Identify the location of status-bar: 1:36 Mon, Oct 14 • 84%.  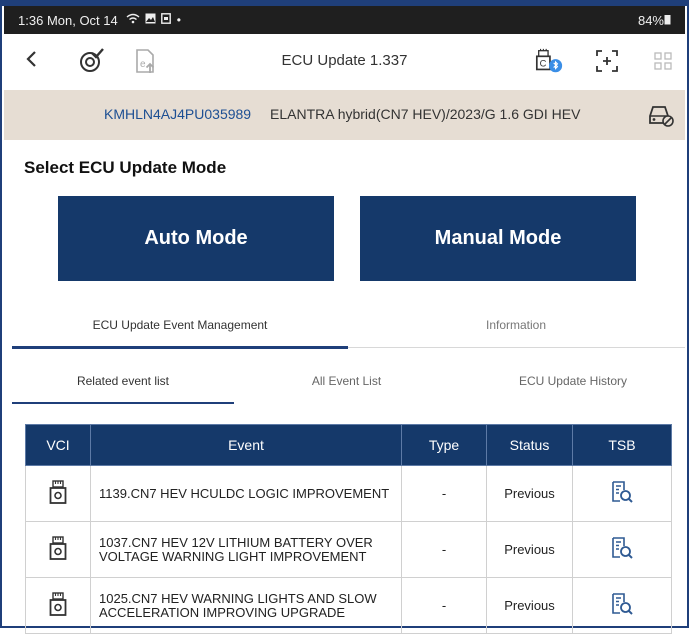
(344, 20).